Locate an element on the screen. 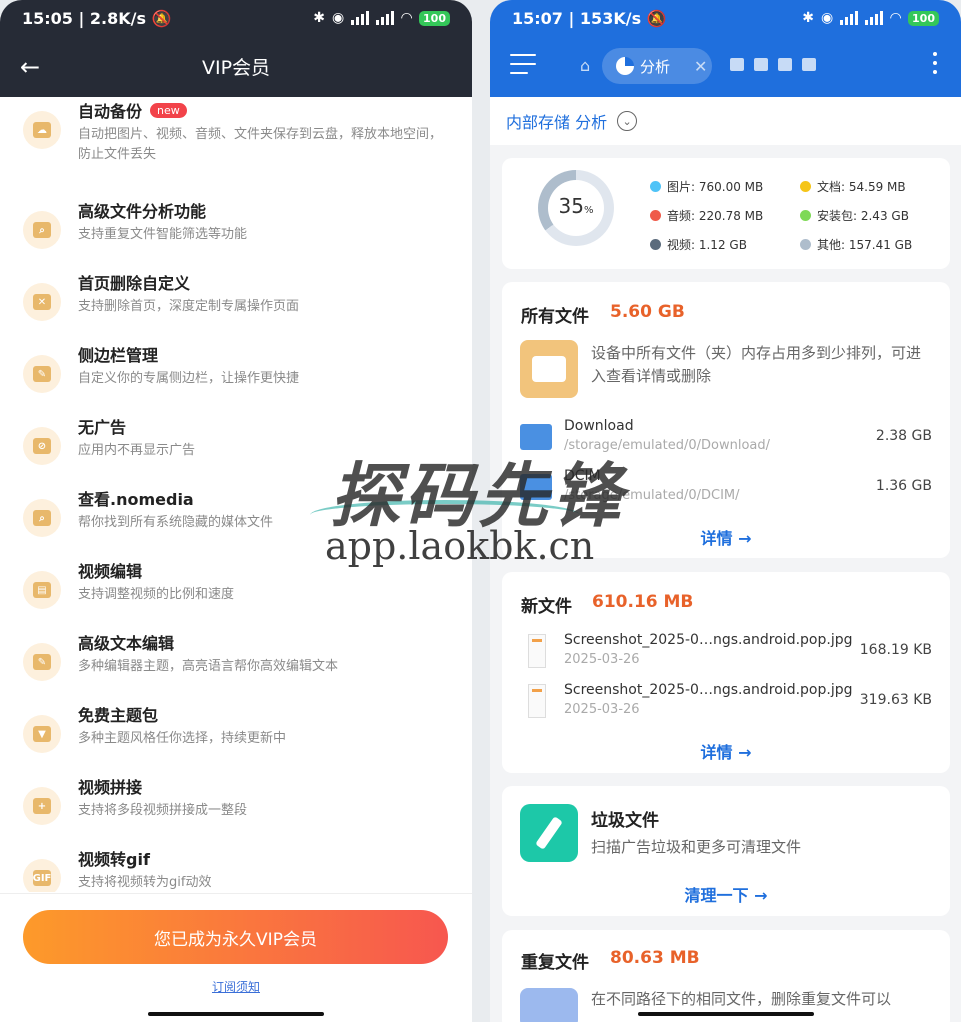 This screenshot has width=961, height=1022. junk-files-card: 垃圾文件 扫描广告垃圾和更多可清理文件 清理一下 → is located at coordinates (726, 851).